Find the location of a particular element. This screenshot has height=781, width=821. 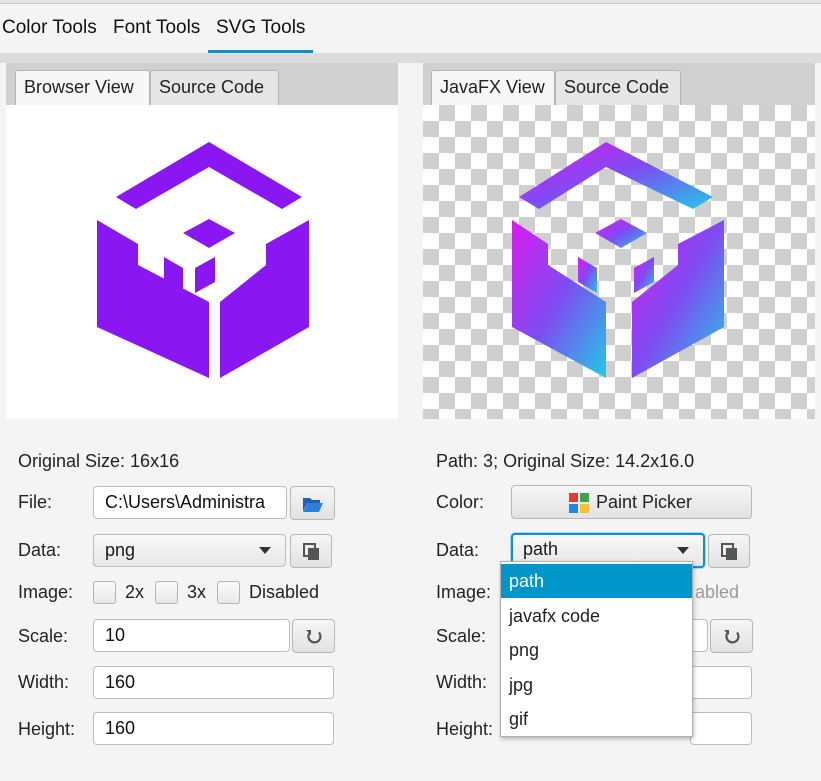

color-palette-icon is located at coordinates (579, 503).